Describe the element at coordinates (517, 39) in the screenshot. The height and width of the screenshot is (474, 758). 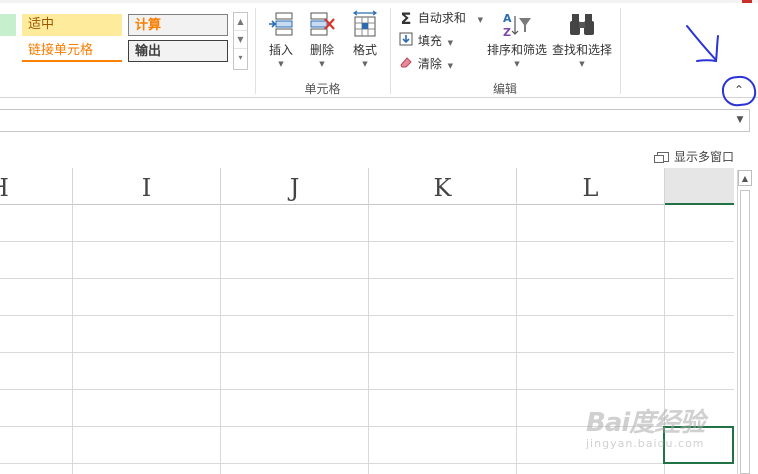
I see `sort-filter-button: A Z 排序和筛选 ▼` at that location.